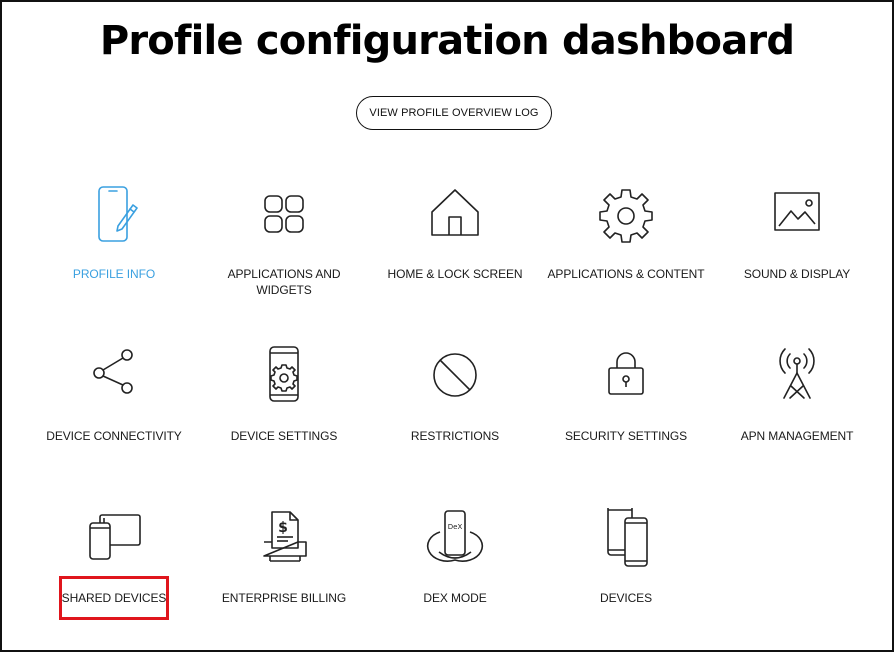 The image size is (894, 652). What do you see at coordinates (284, 378) in the screenshot?
I see `phone-gear-icon` at bounding box center [284, 378].